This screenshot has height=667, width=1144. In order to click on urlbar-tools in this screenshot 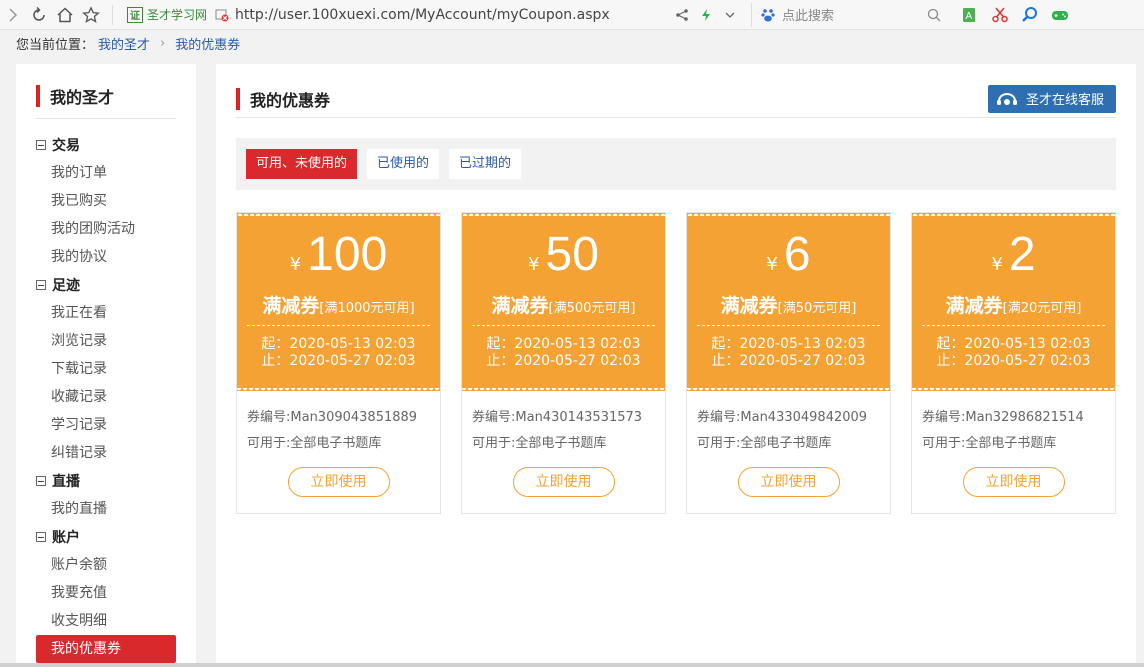, I will do `click(706, 15)`.